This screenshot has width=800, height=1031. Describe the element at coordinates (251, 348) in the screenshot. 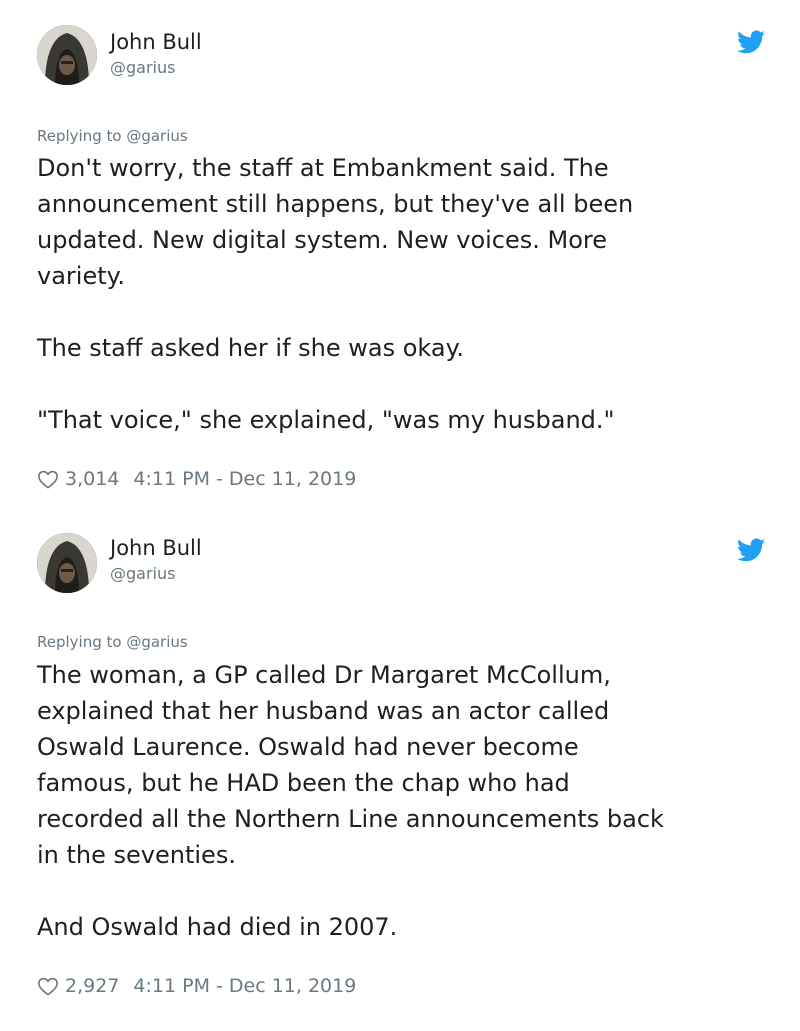

I see `tweet-line: The staff asked her if she was okay.` at that location.